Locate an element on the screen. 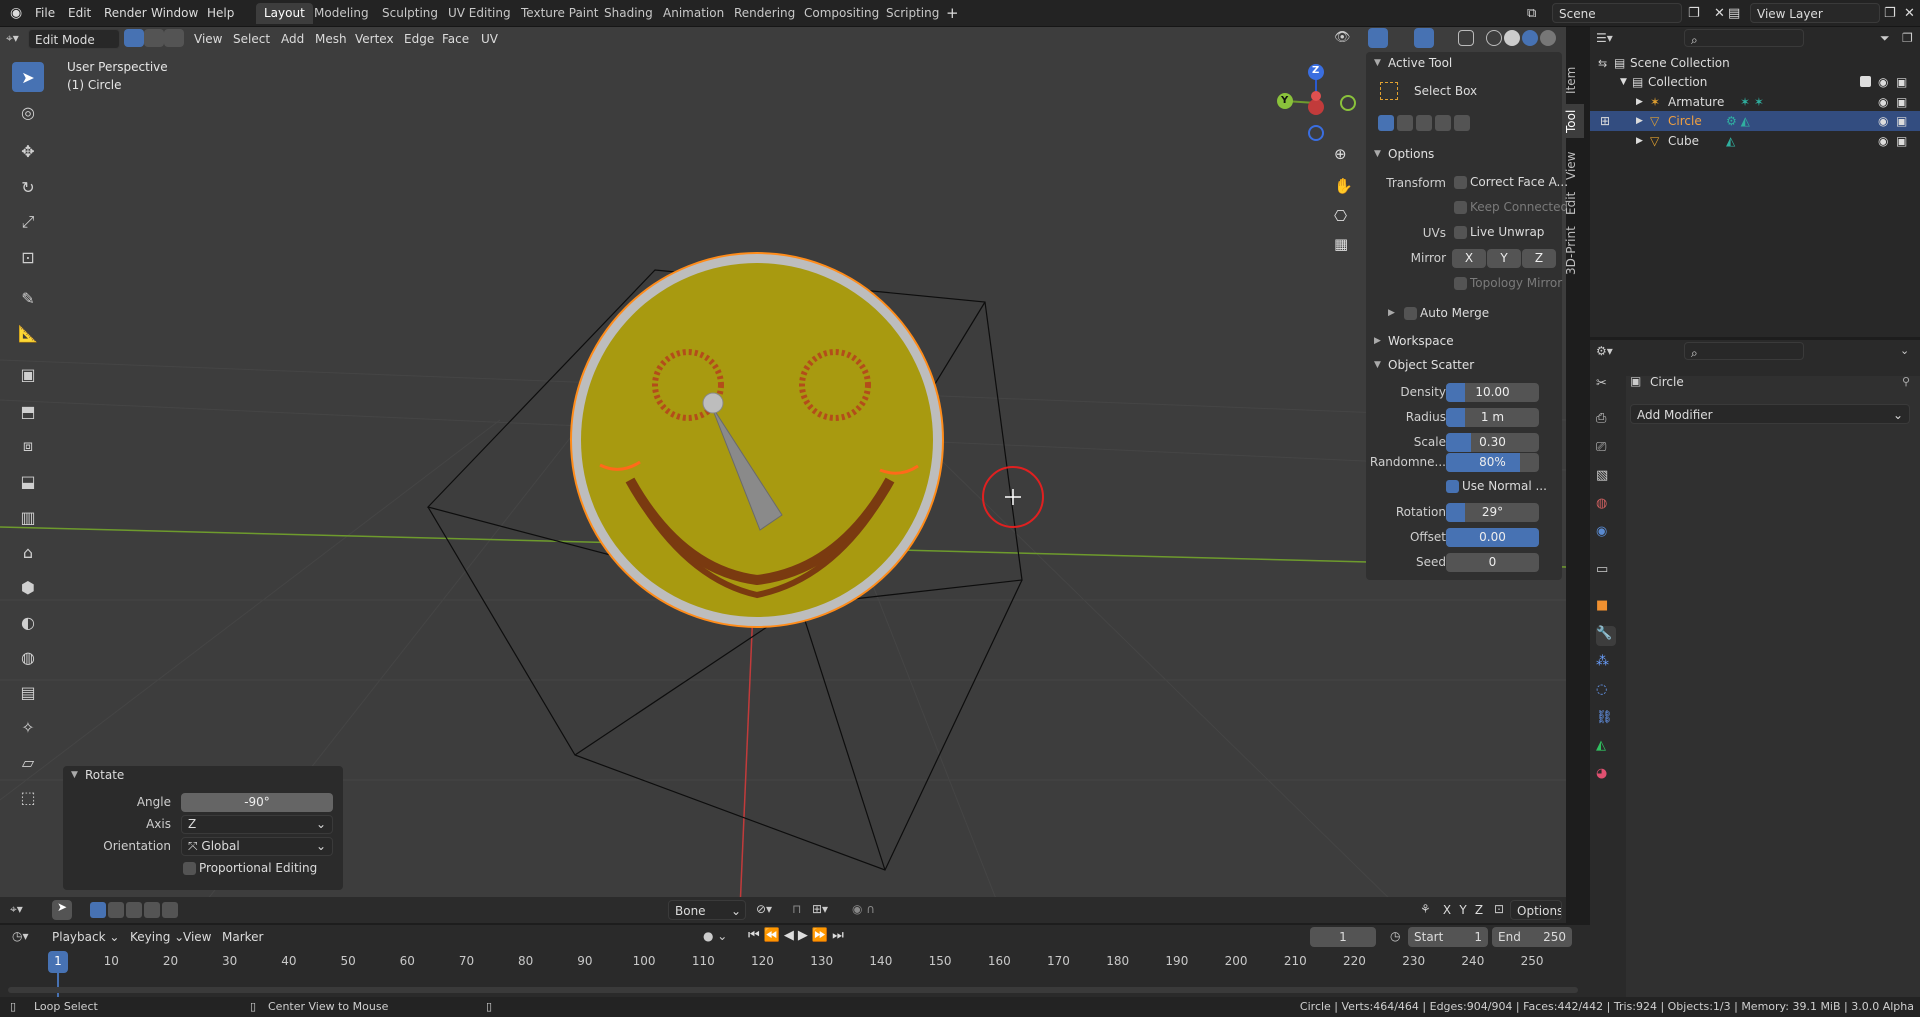 The image size is (1920, 1017). menu-add: Add is located at coordinates (292, 39).